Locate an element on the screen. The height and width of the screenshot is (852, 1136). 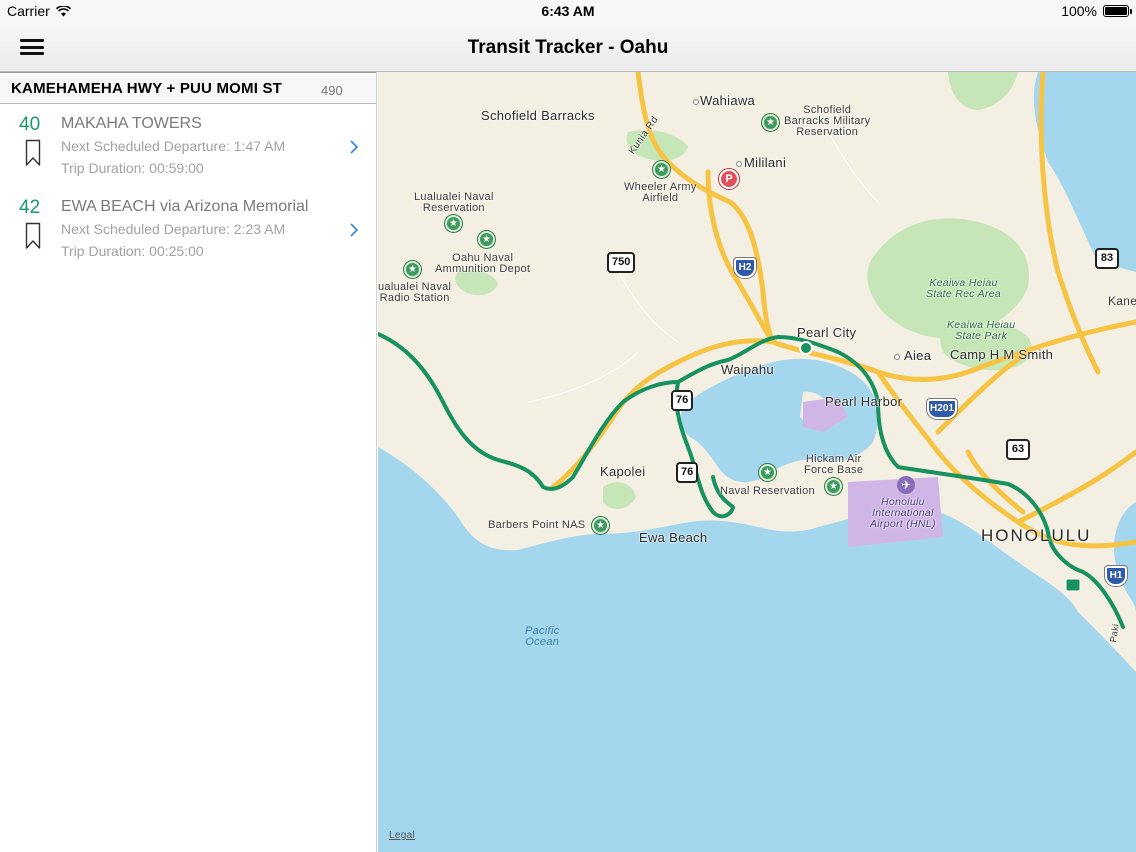
map-label: Lualualei Naval Reservation is located at coordinates (454, 203).